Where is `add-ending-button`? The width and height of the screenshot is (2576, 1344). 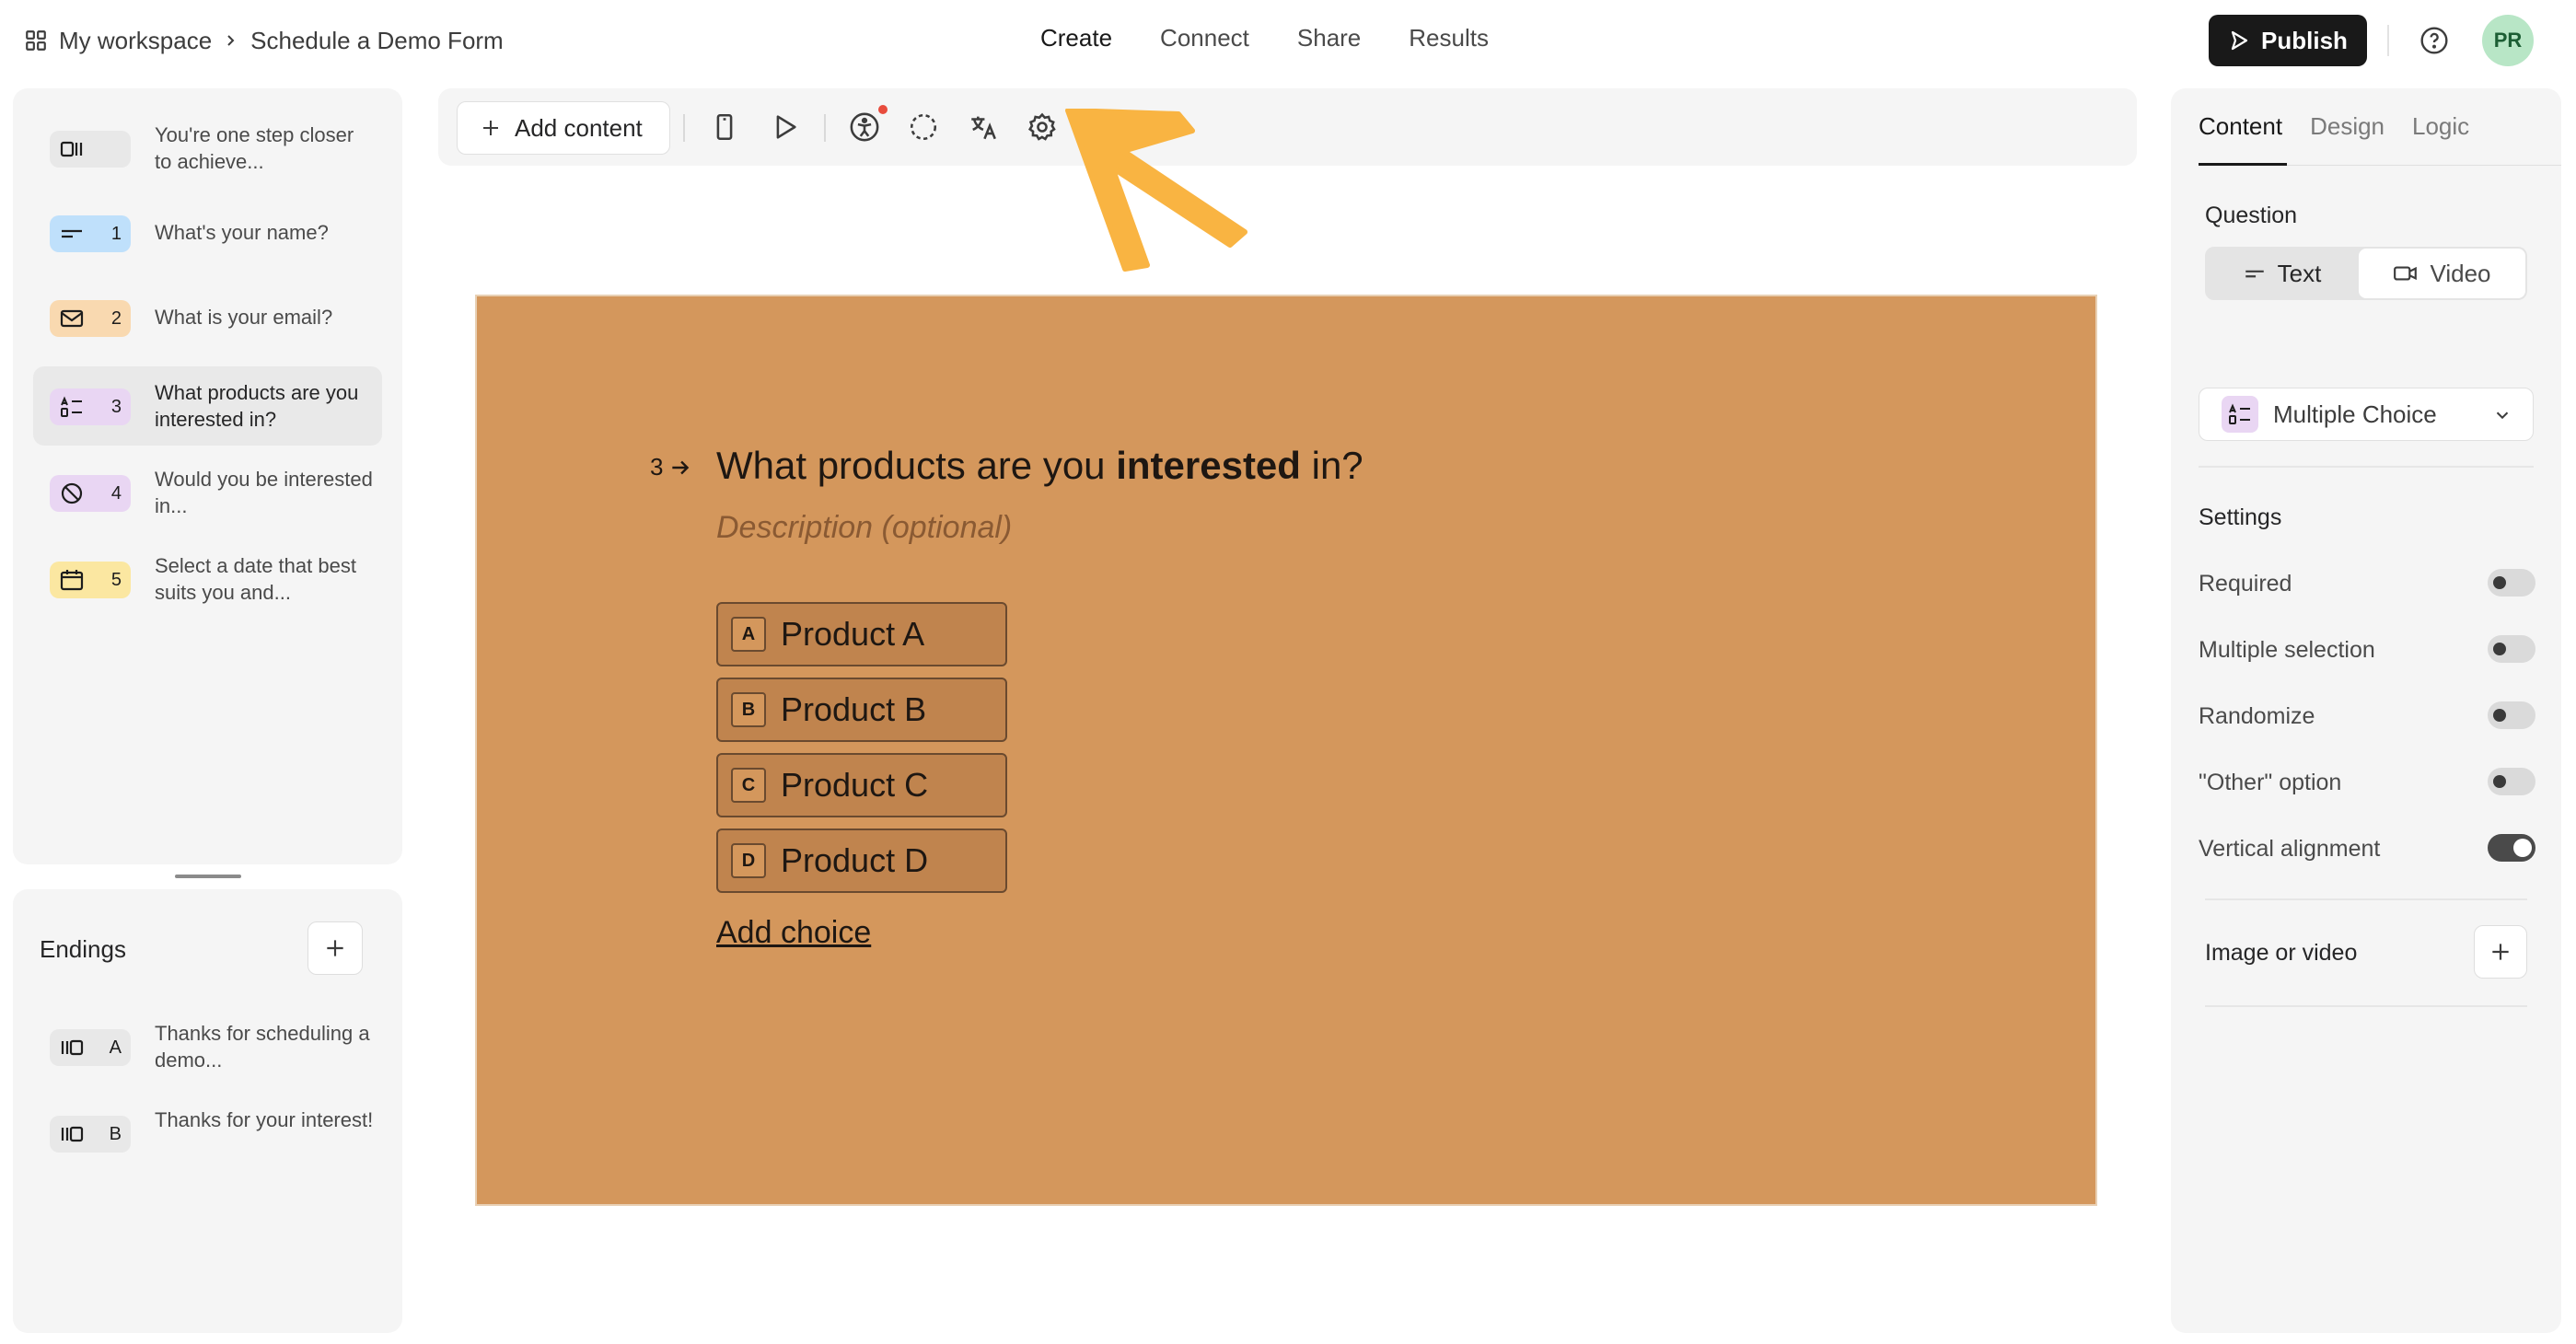 add-ending-button is located at coordinates (335, 948).